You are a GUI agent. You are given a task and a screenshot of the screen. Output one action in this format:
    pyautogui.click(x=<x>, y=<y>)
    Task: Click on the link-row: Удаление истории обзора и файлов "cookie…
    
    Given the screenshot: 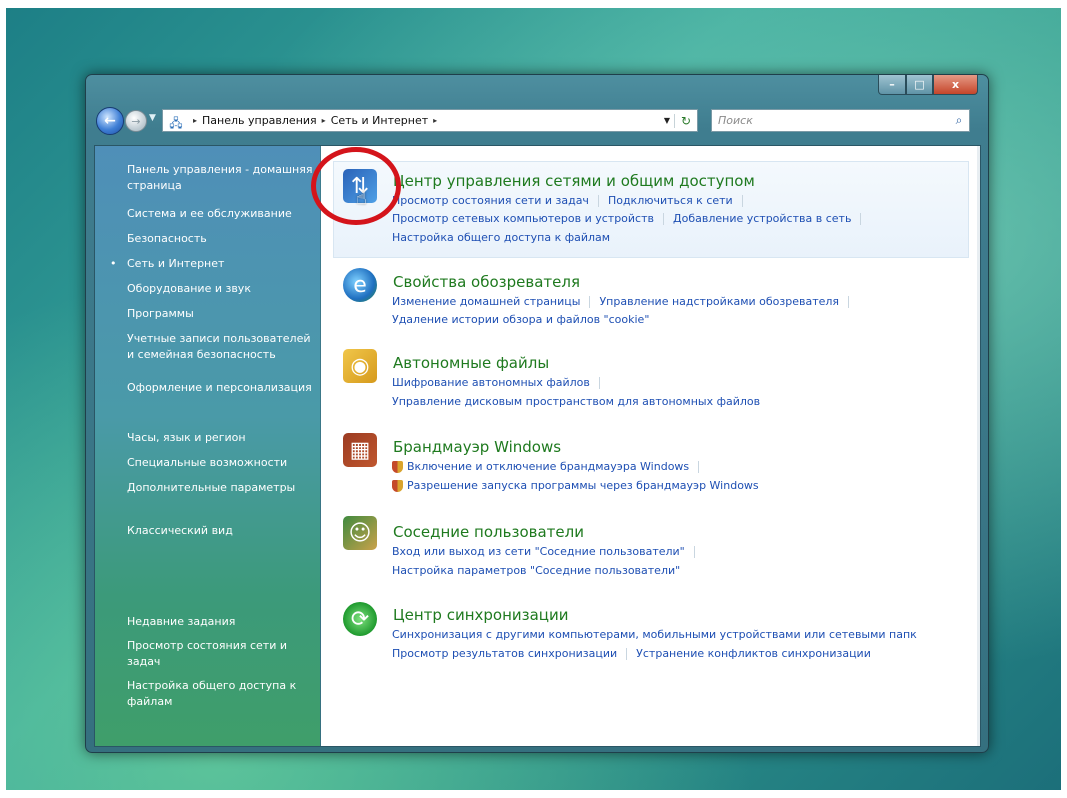 What is the action you would take?
    pyautogui.click(x=520, y=319)
    